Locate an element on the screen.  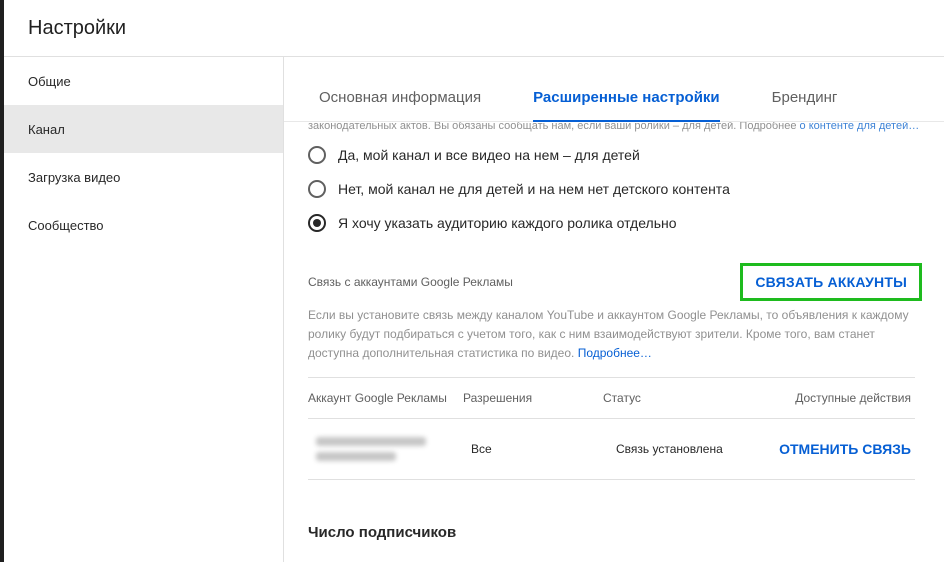
sidebar-item-label: Сообщество is located at coordinates (66, 225).